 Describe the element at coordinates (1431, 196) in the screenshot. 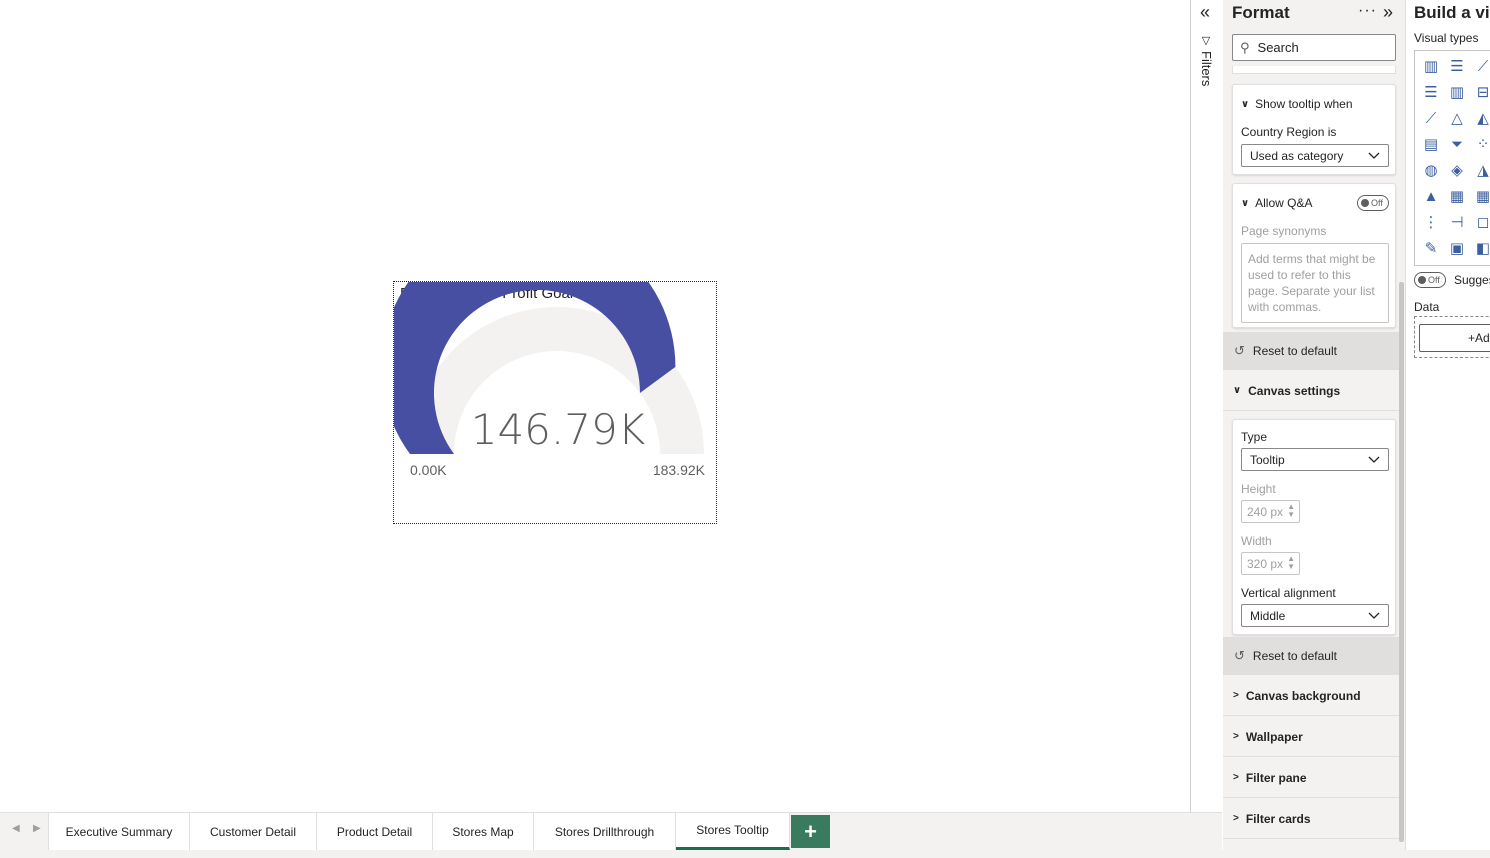

I see `kpi-icon: ▲` at that location.